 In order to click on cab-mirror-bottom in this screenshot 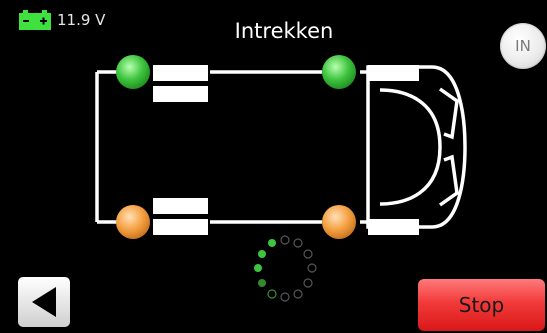, I will do `click(448, 180)`.